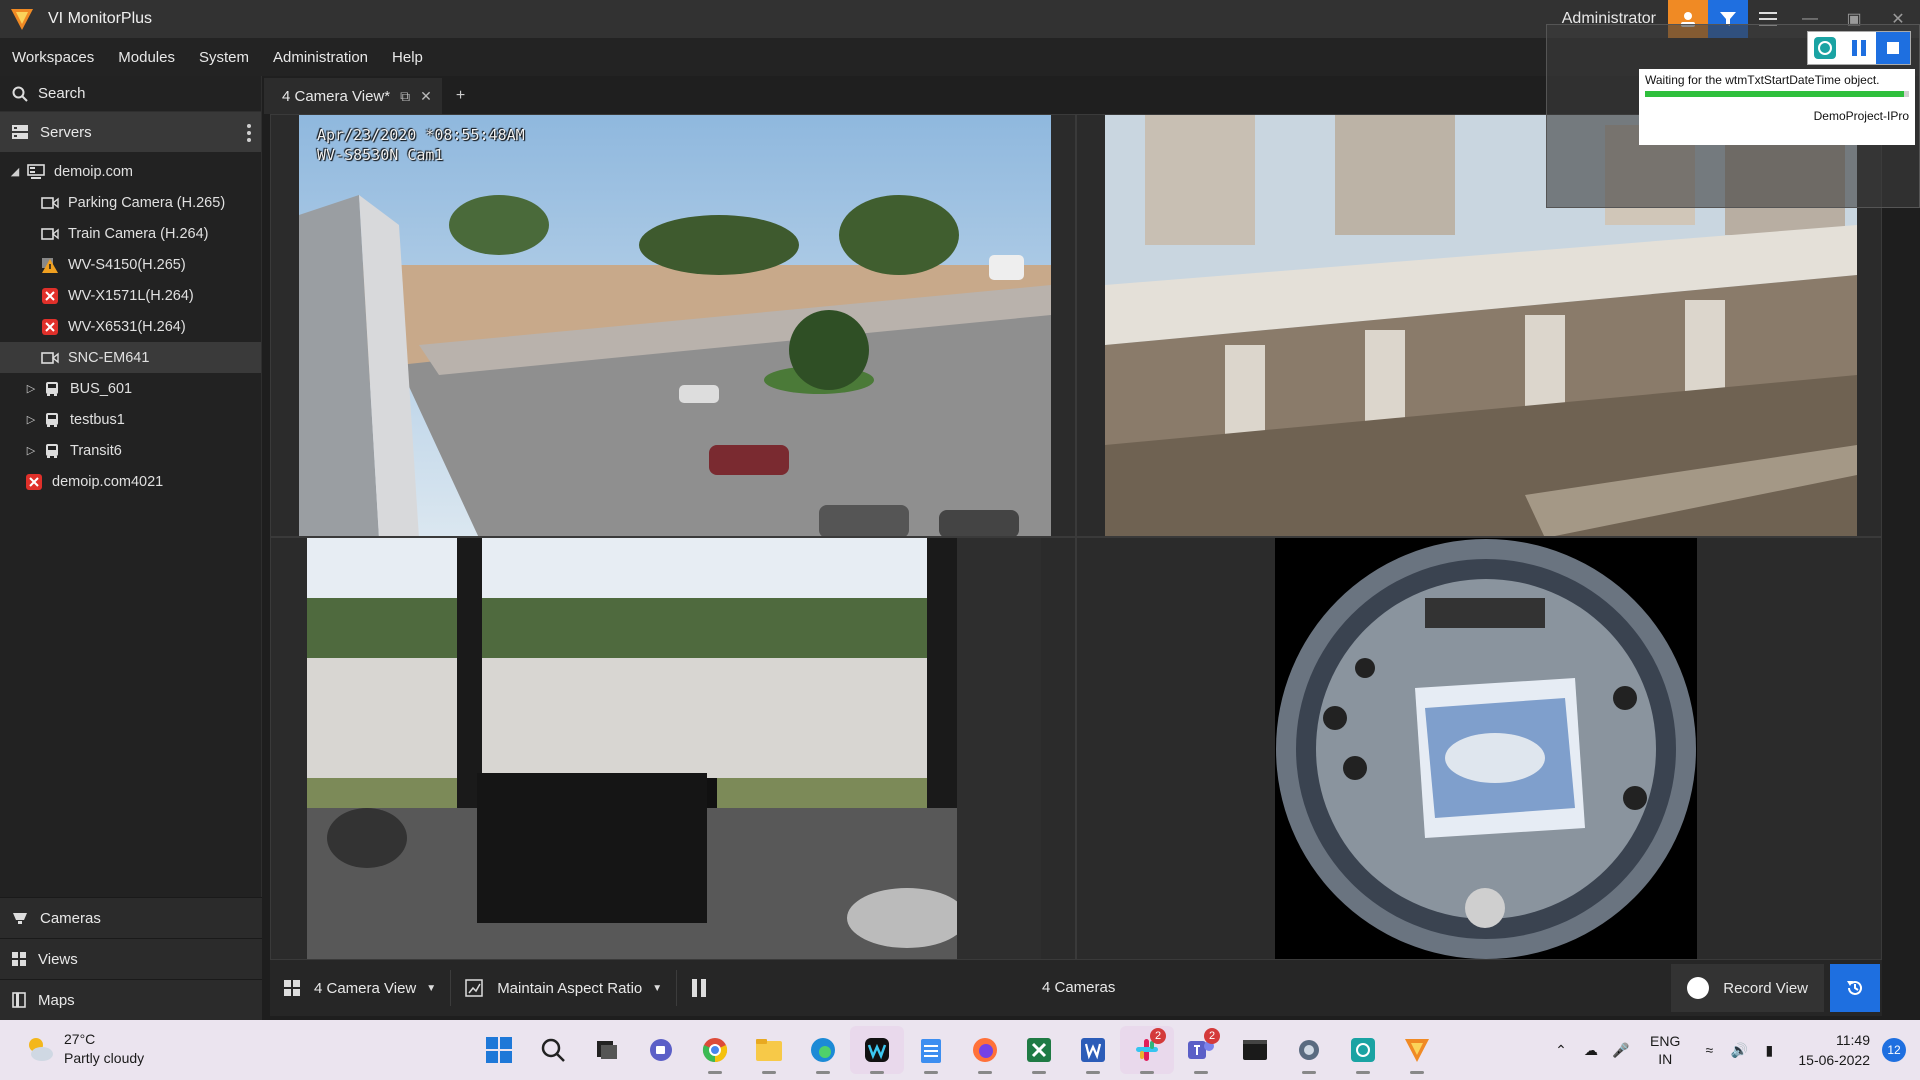  I want to click on terminal-app, so click(1255, 1050).